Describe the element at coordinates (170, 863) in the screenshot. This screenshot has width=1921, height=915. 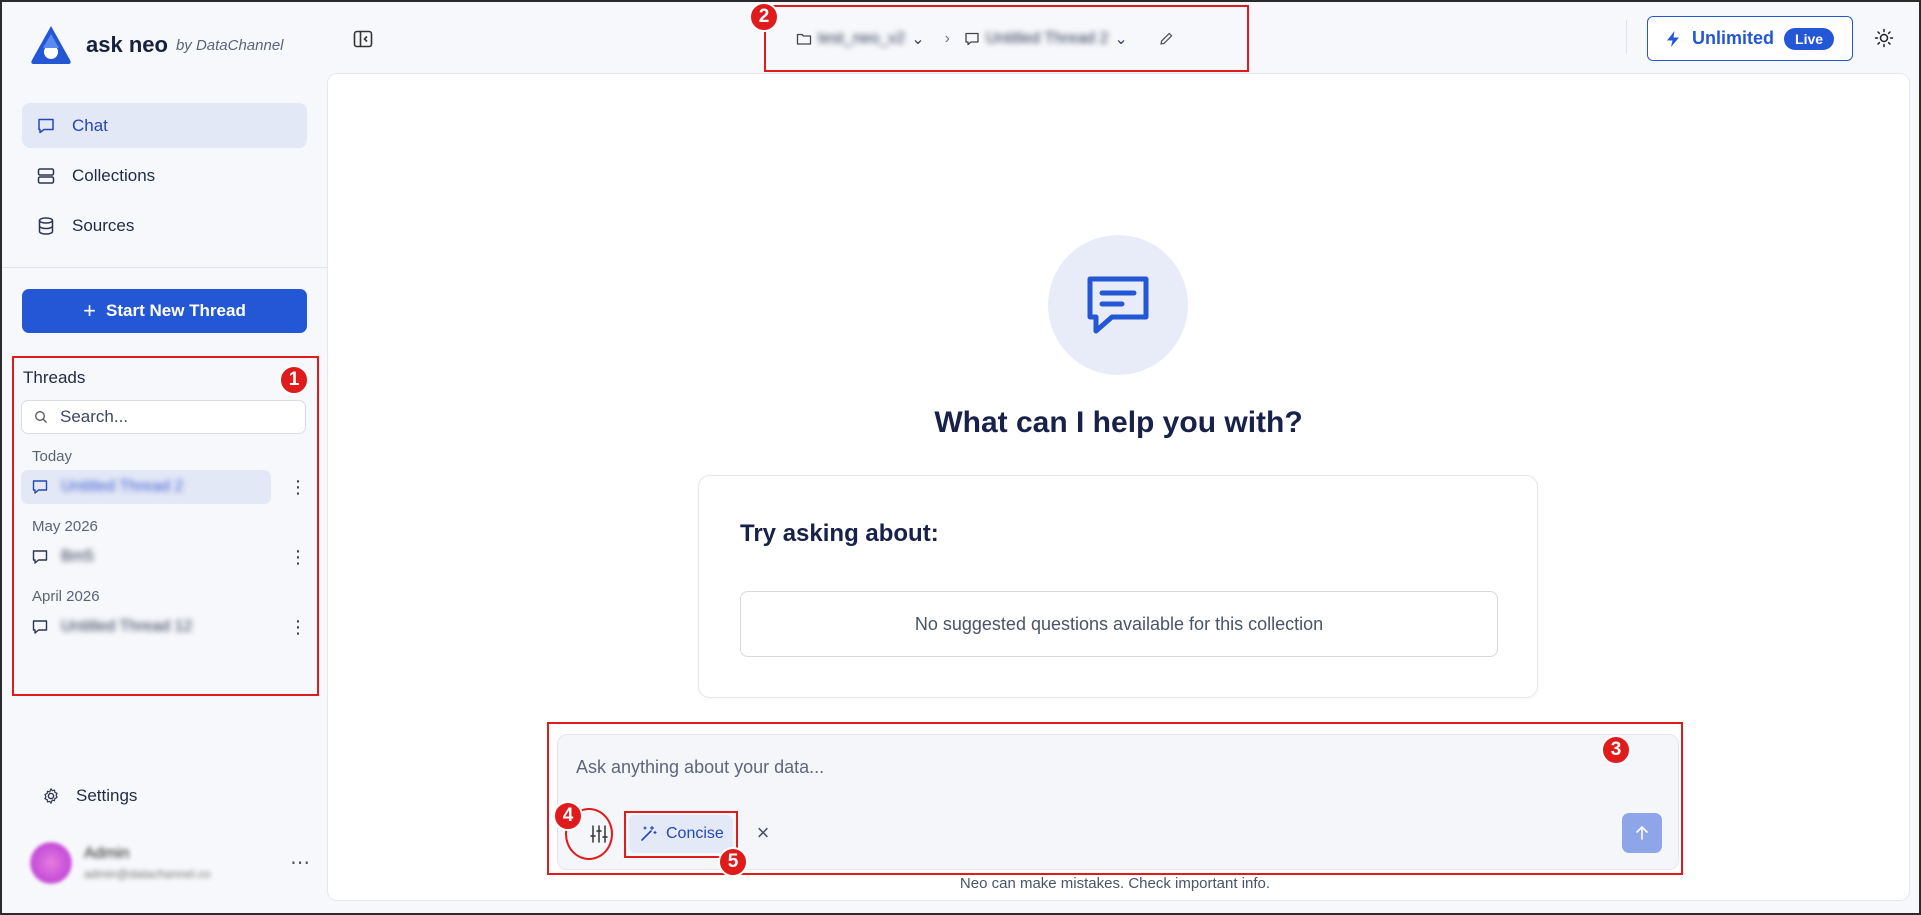
I see `user-profile: Admin admin@datachannel.co ⋯` at that location.